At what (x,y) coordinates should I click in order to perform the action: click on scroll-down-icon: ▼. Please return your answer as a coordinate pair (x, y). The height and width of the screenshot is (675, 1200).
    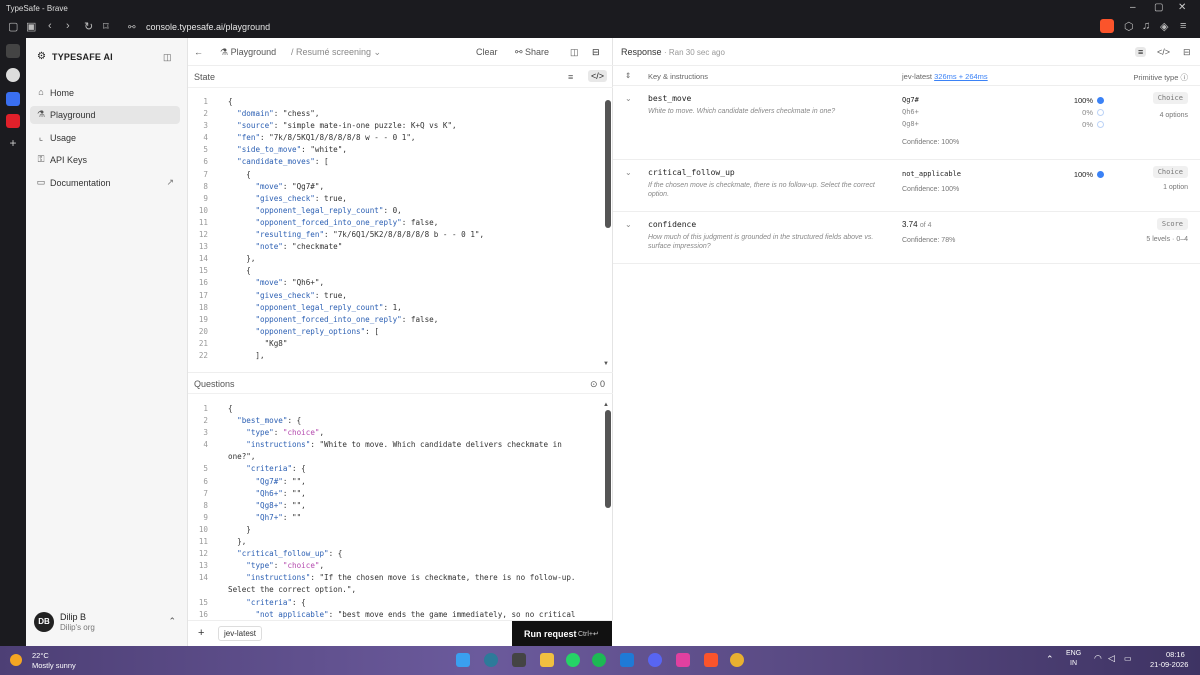
    Looking at the image, I should click on (606, 364).